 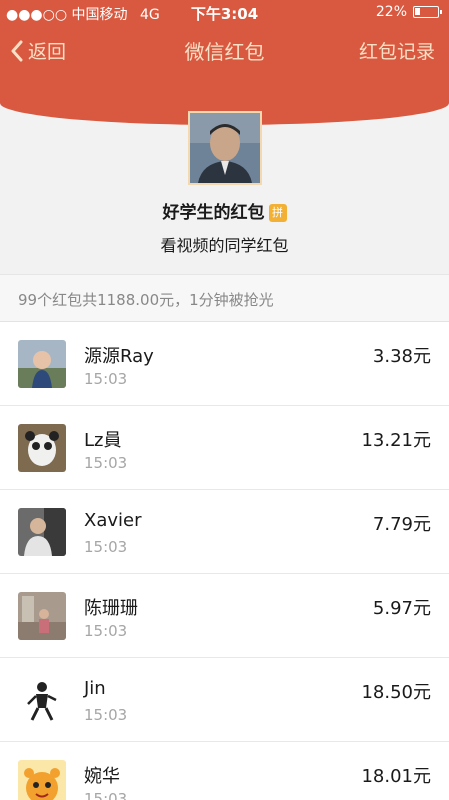 What do you see at coordinates (146, 300) in the screenshot?
I see `summary-text: 99个红包共1188.00元，1分钟被抢光` at bounding box center [146, 300].